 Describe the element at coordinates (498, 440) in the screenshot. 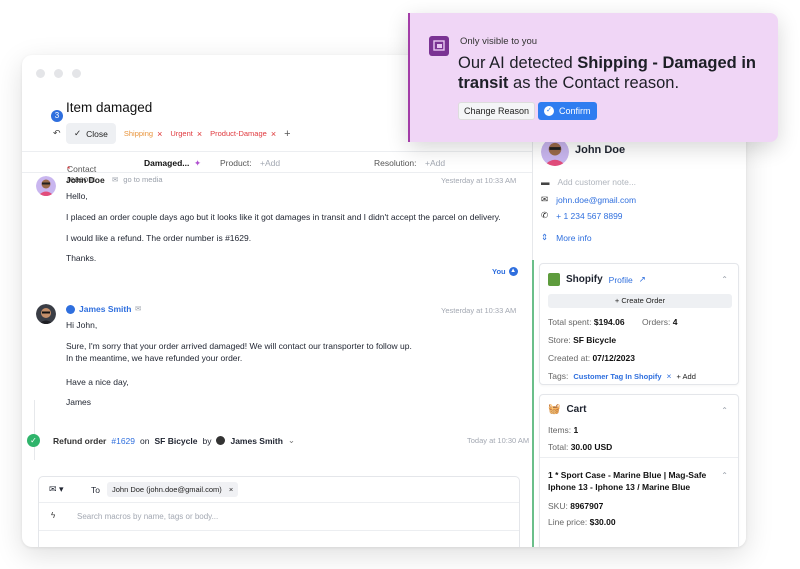

I see `refund-time: Today at 10:30 AM` at that location.